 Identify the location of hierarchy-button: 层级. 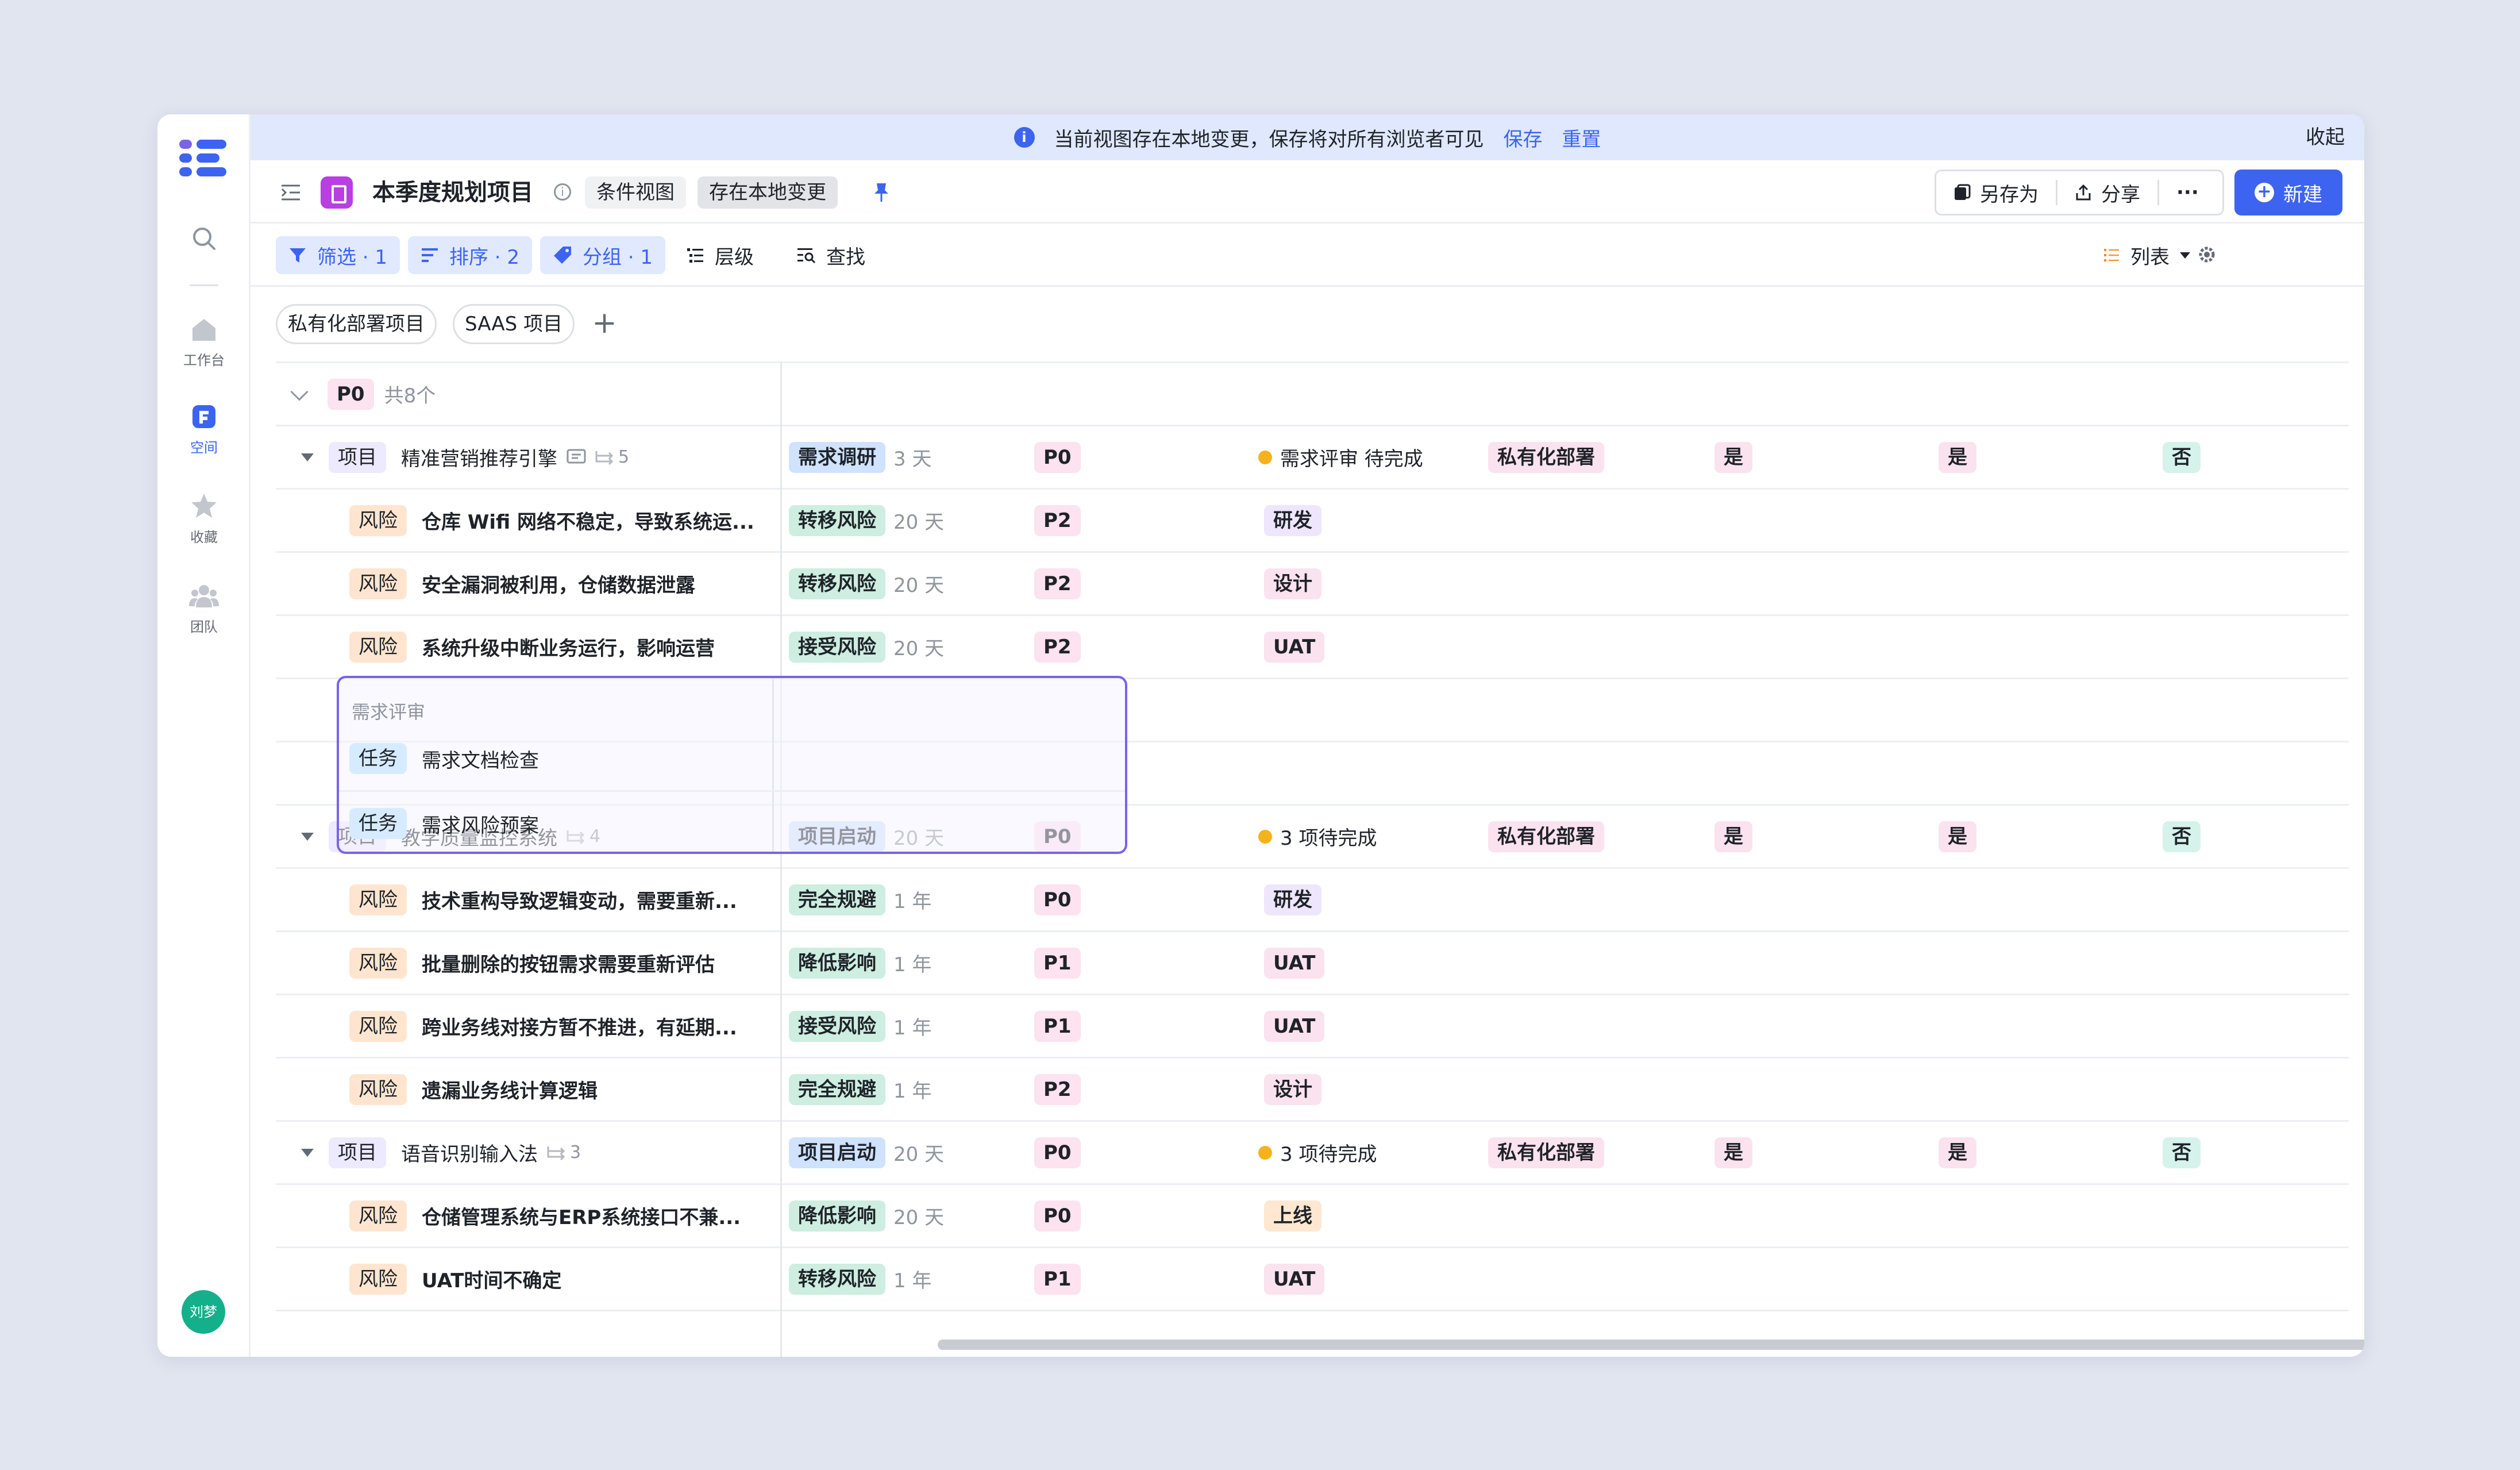
(720, 255).